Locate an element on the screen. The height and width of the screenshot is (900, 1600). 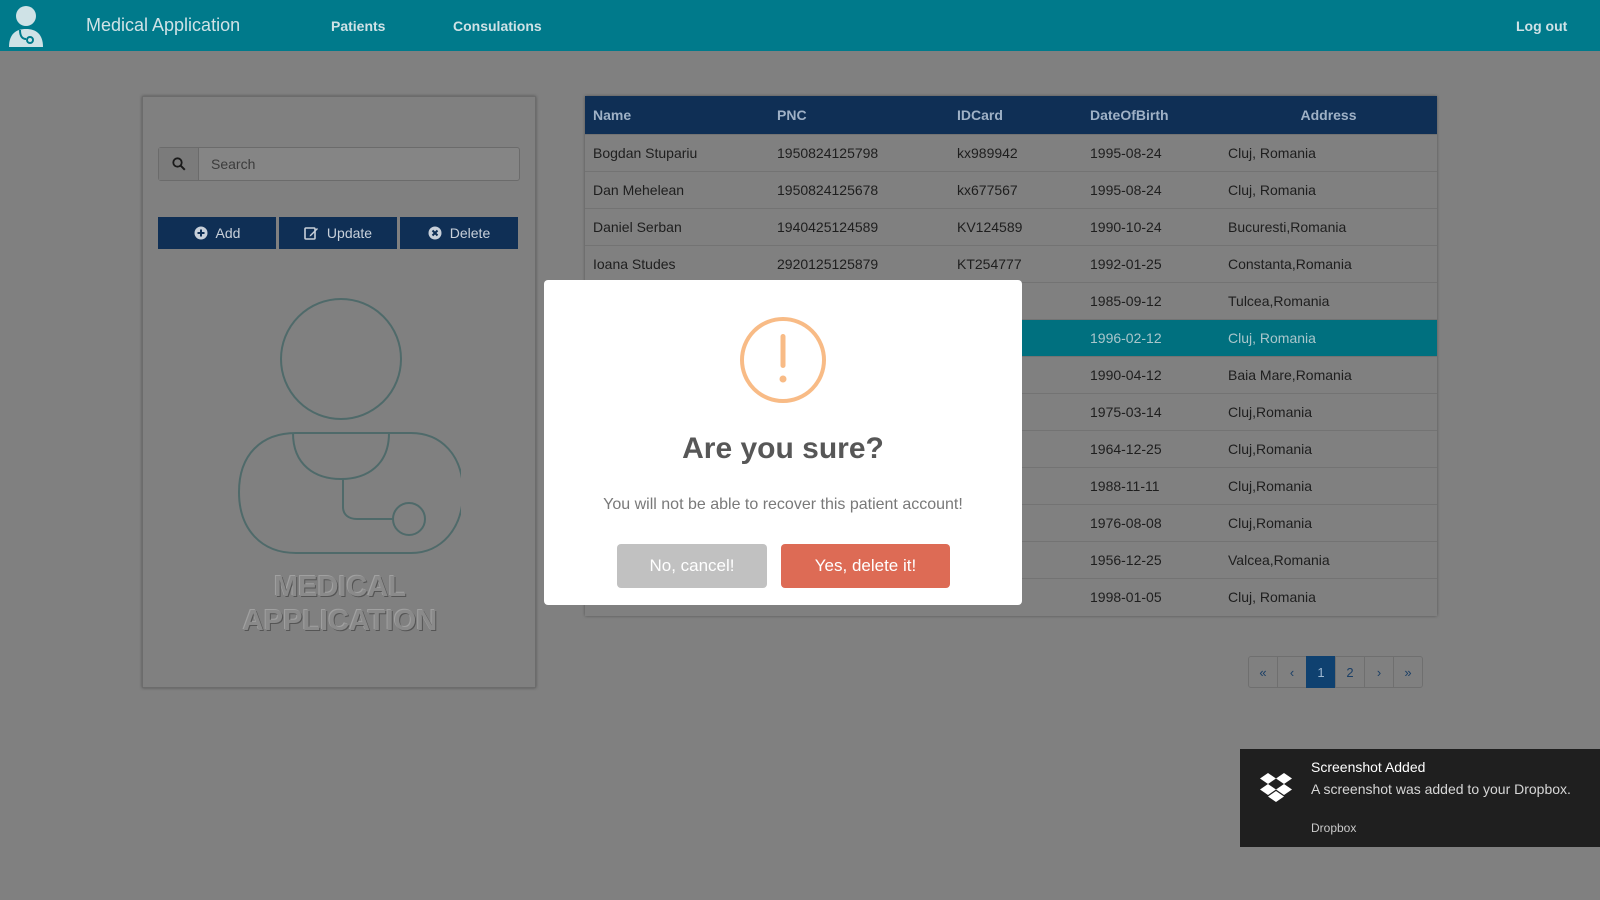
table-cell: Dan Mehelean is located at coordinates (639, 189).